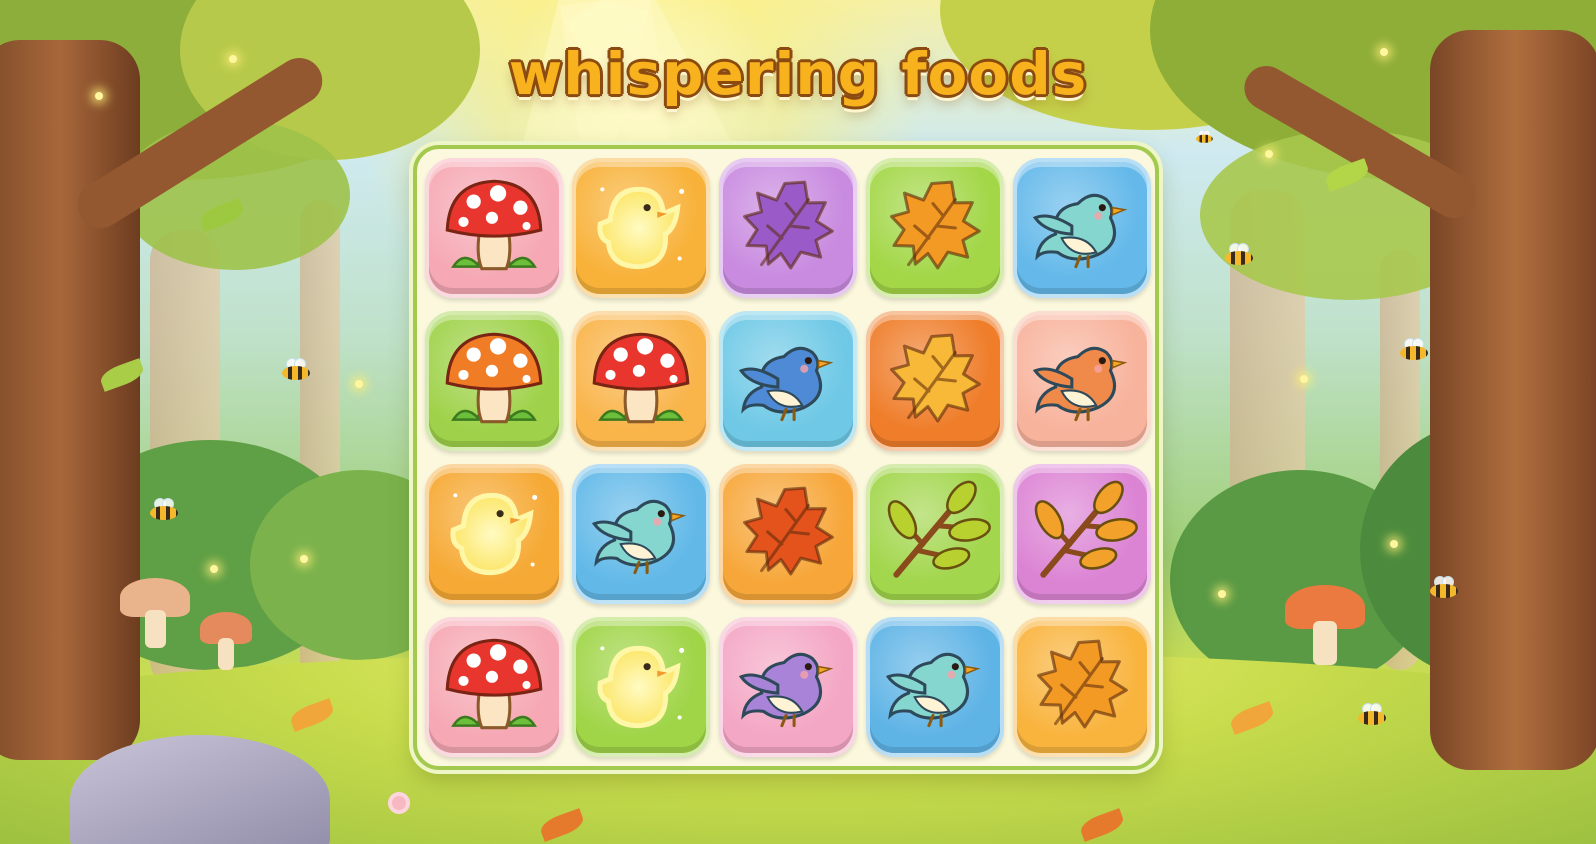  I want to click on game-title: whispering foods, so click(798, 74).